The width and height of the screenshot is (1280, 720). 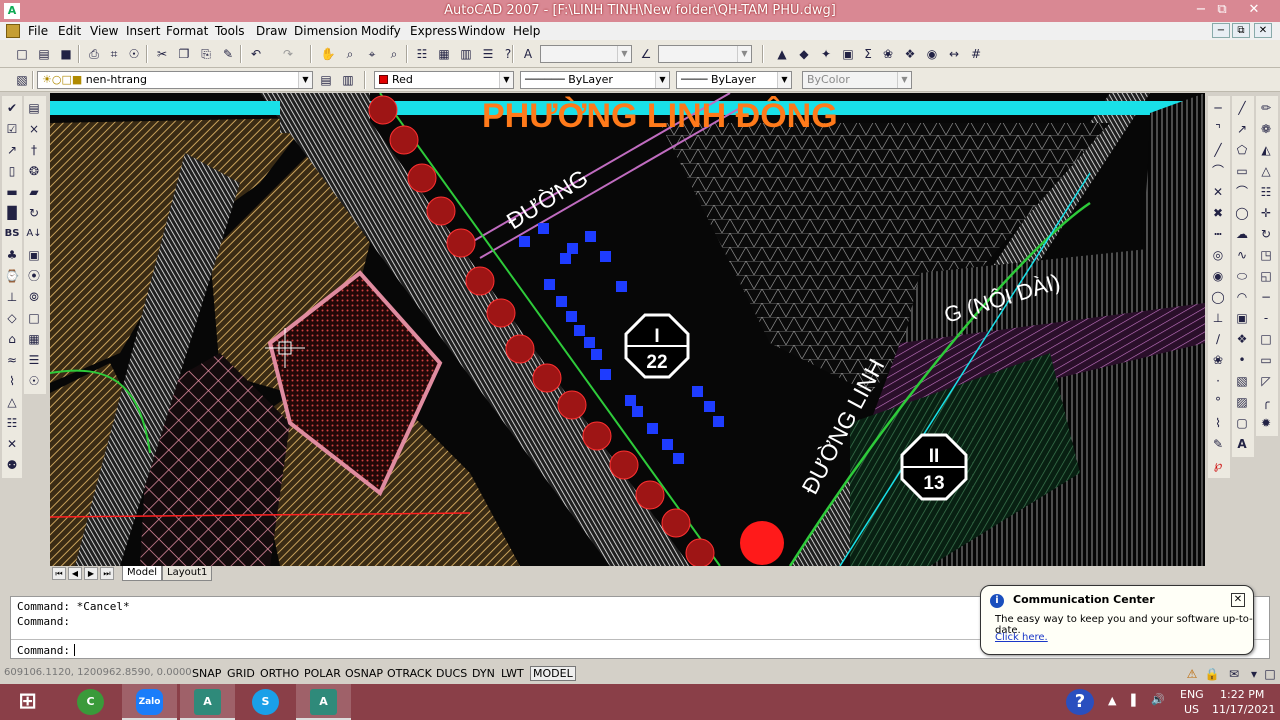 I want to click on linetype-combo: ────── ByLayer ▼, so click(x=595, y=80).